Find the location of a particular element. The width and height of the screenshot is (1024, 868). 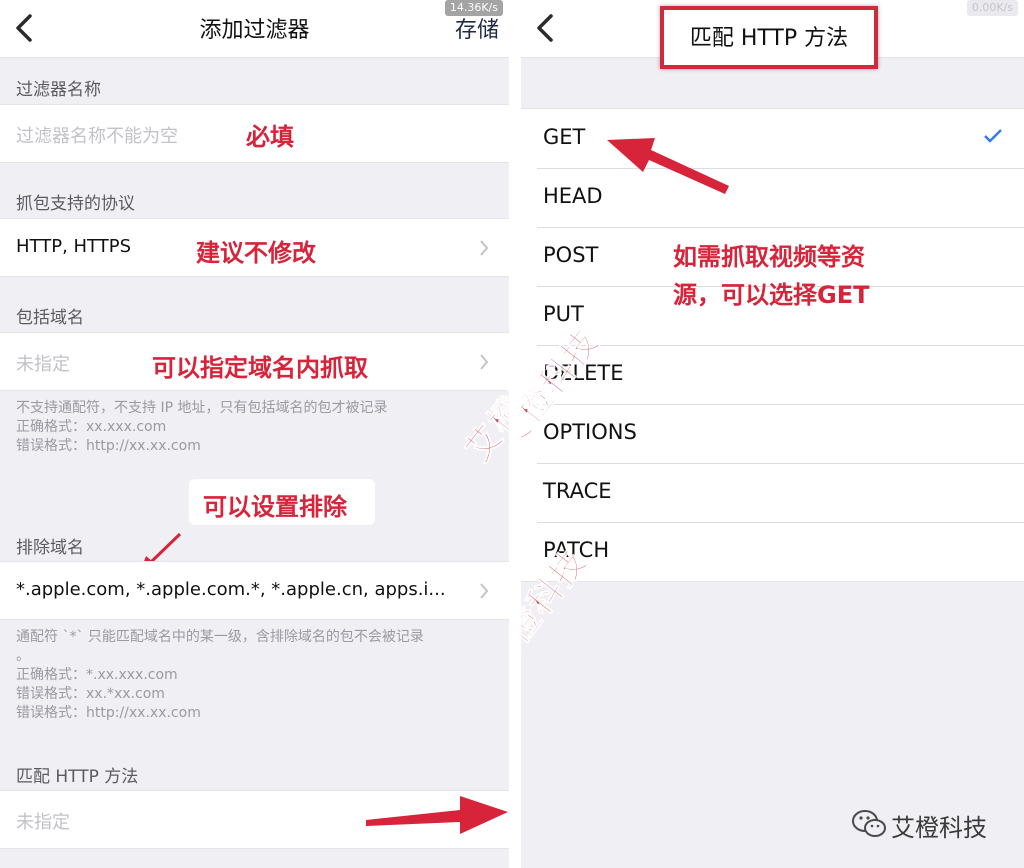

network-speed-badge: 14.36K/s is located at coordinates (473, 8).